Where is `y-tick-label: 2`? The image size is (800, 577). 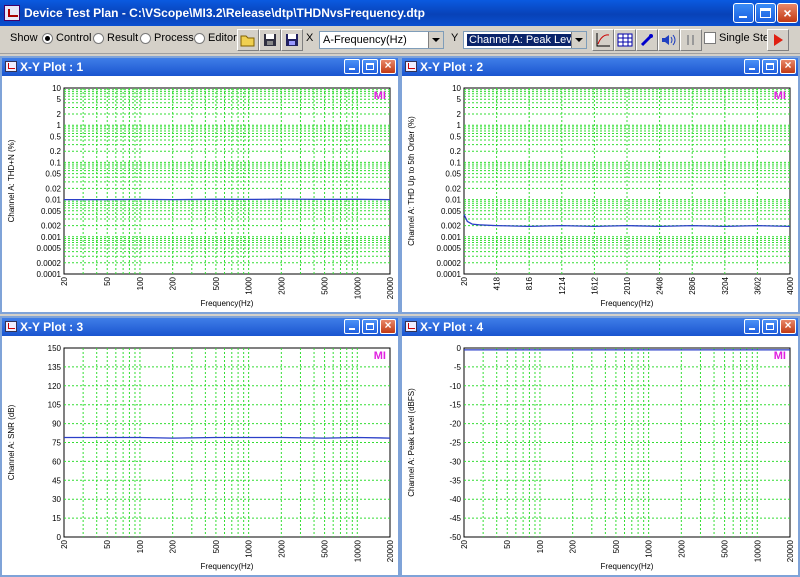
y-tick-label: 2 is located at coordinates (459, 114).